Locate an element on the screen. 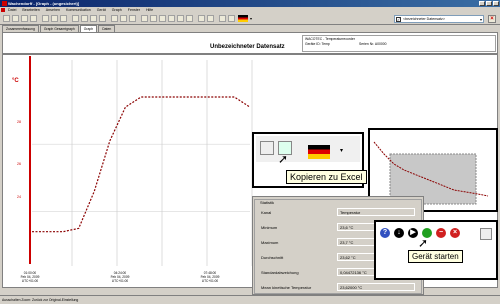 The width and height of the screenshot is (500, 304). german-flag-icon is located at coordinates (319, 152).